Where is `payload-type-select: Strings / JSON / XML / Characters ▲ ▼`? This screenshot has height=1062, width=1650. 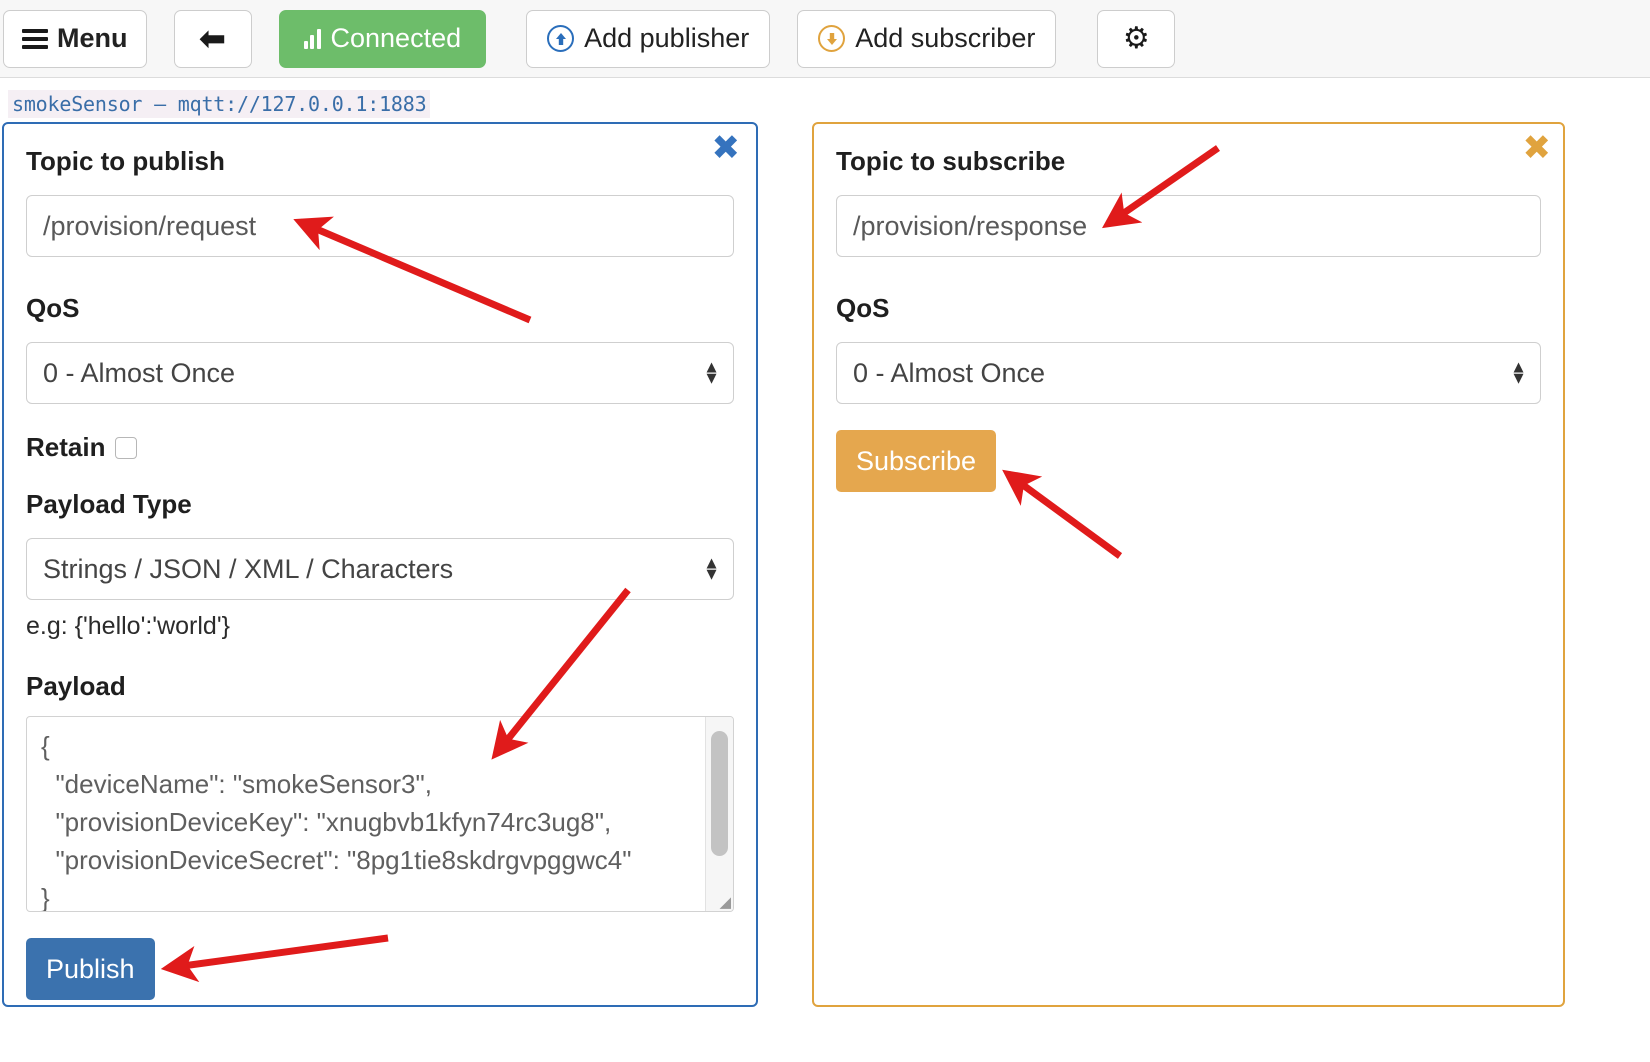 payload-type-select: Strings / JSON / XML / Characters ▲ ▼ is located at coordinates (380, 569).